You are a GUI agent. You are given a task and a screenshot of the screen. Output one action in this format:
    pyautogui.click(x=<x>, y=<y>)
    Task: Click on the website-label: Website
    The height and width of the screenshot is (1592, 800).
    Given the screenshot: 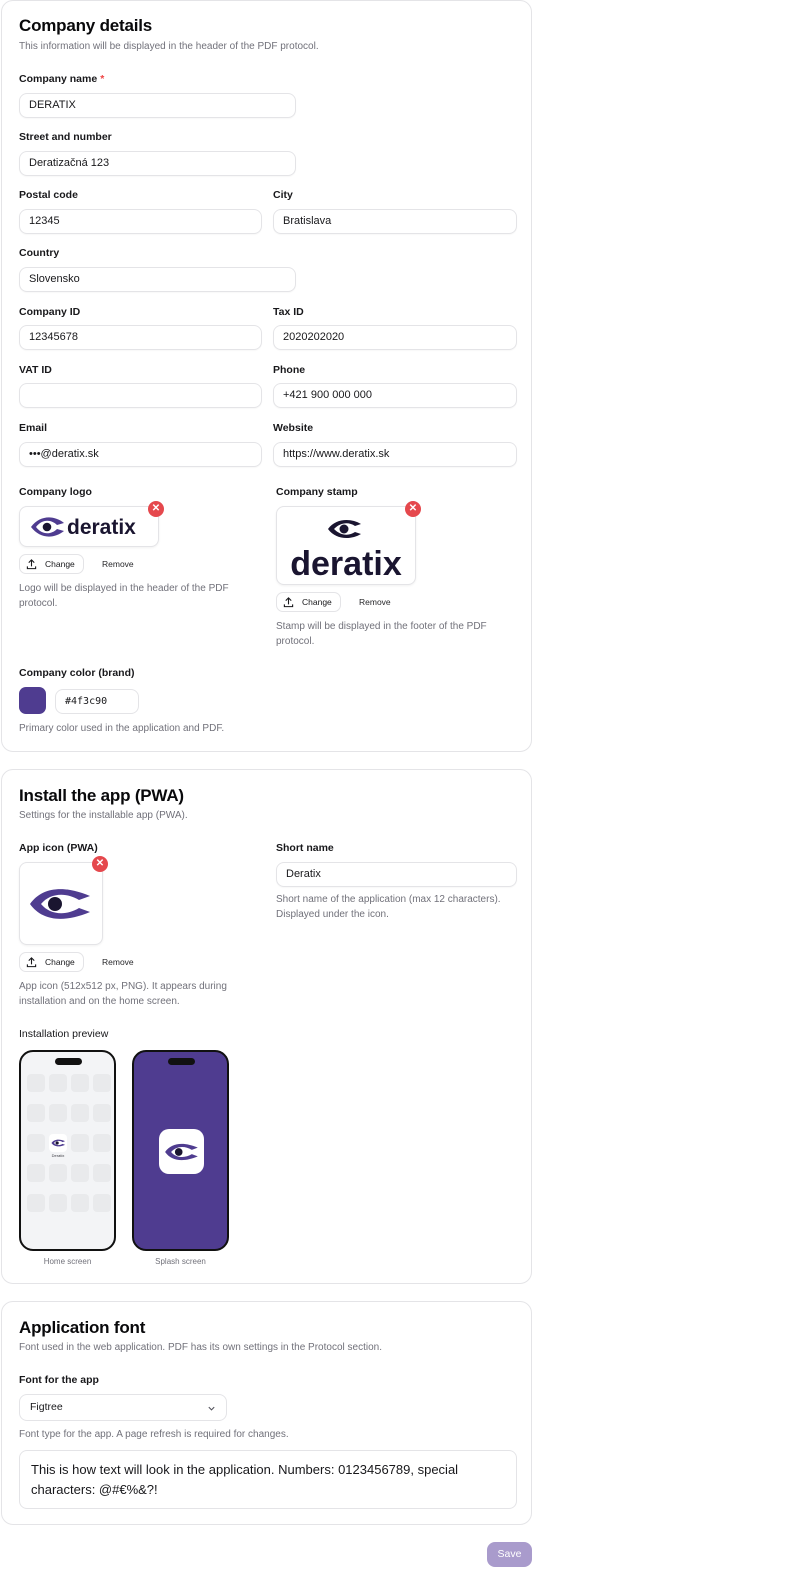 What is the action you would take?
    pyautogui.click(x=293, y=428)
    